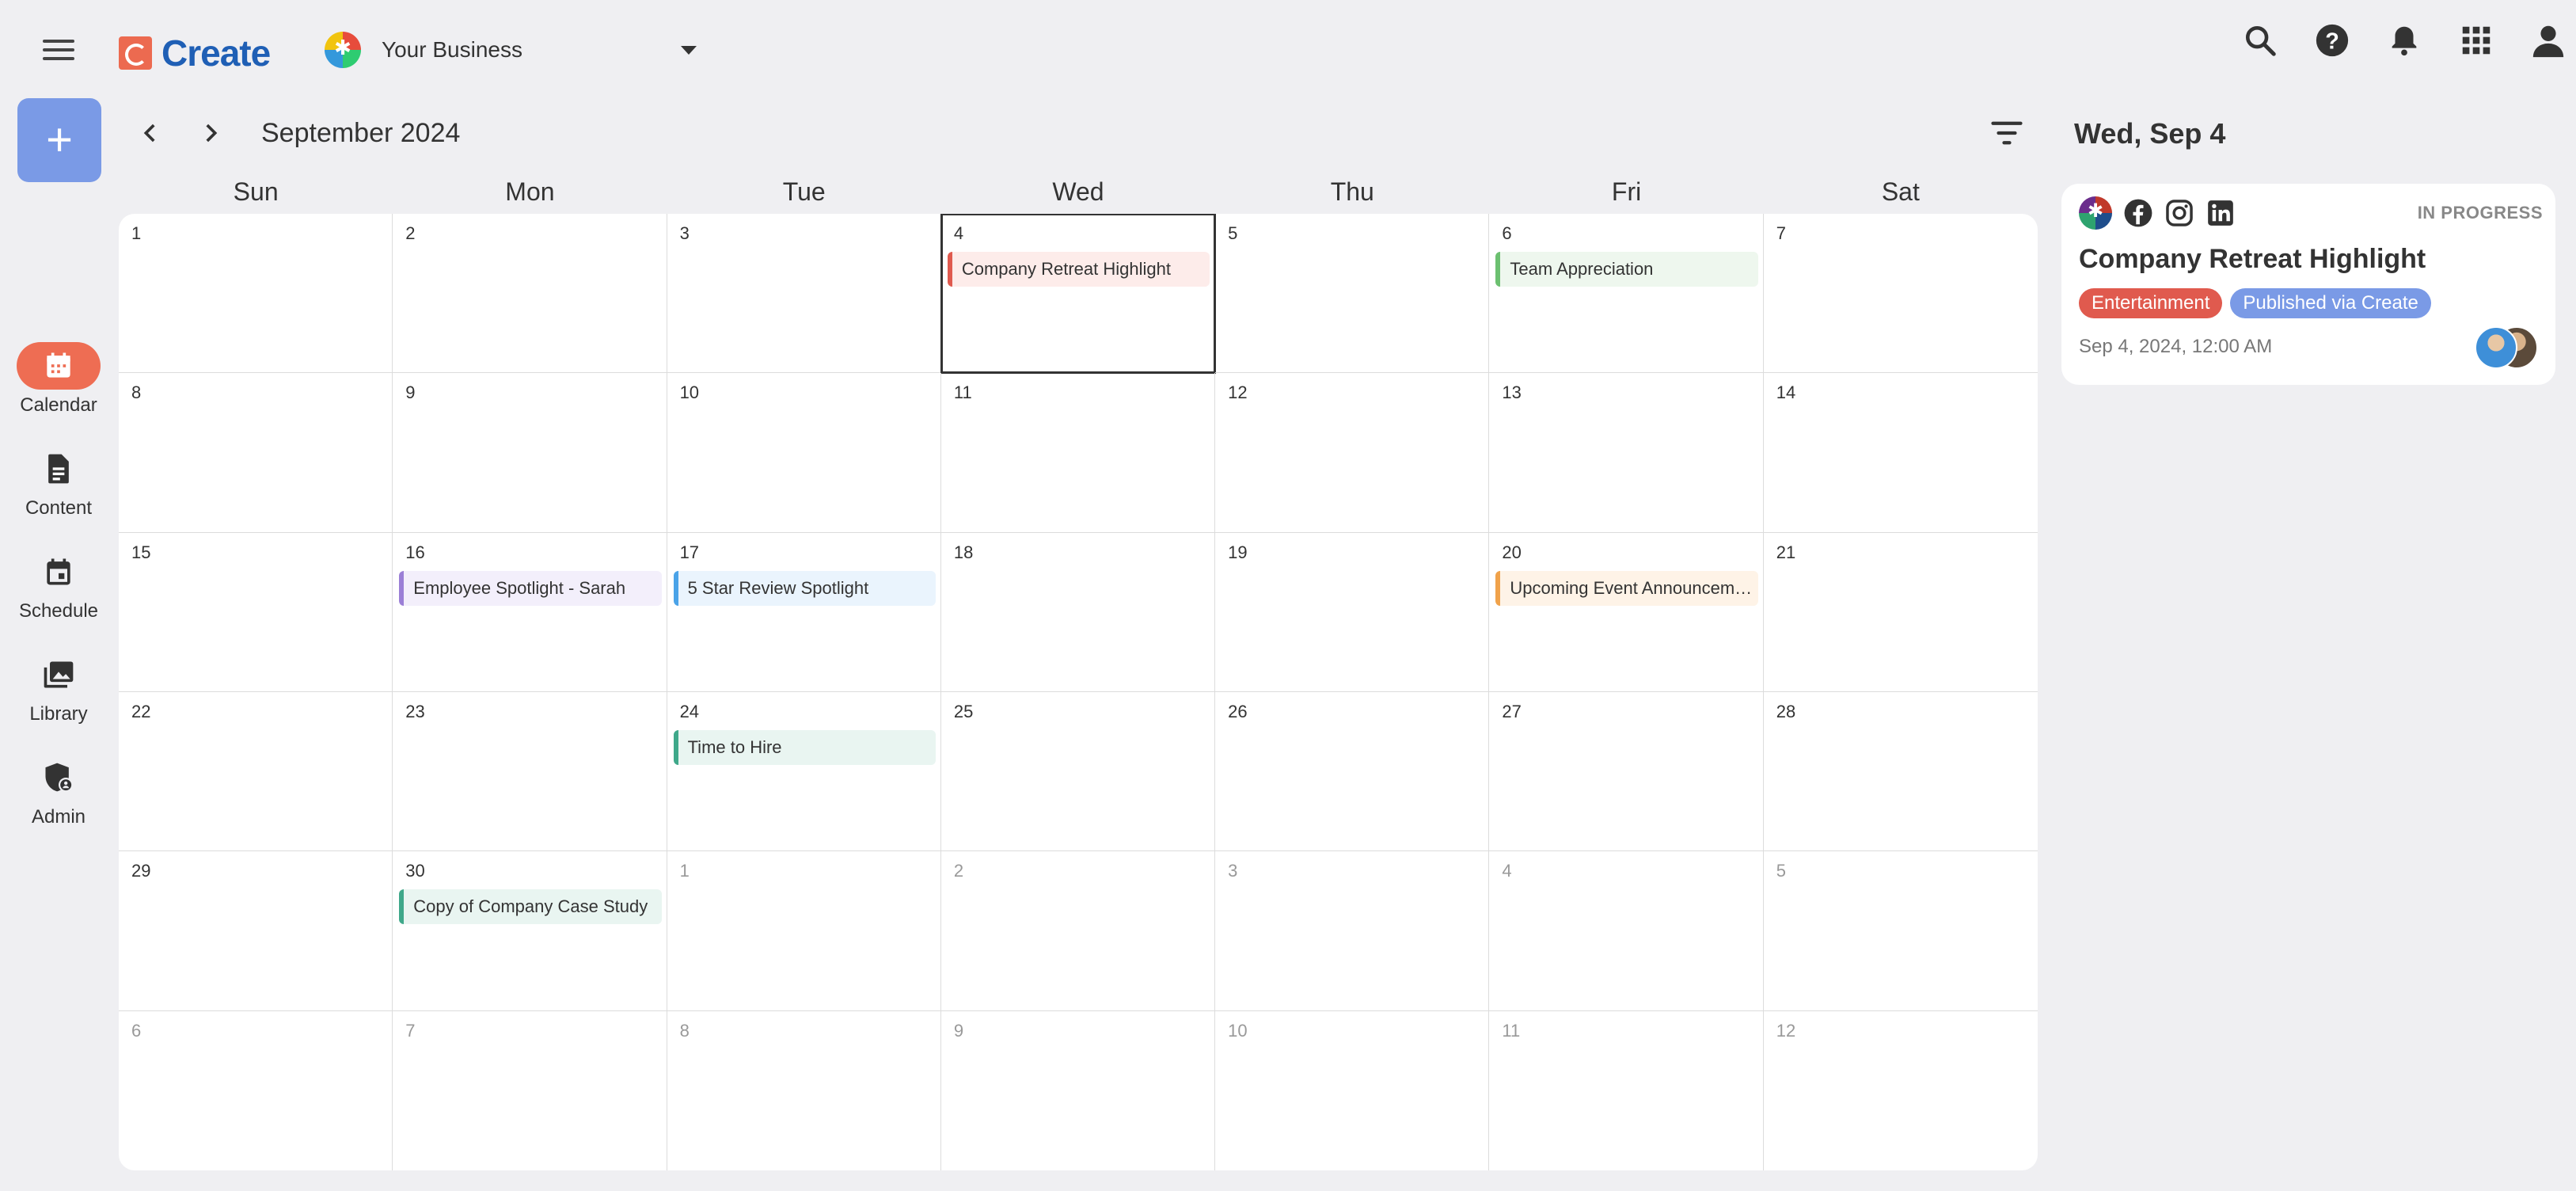 This screenshot has width=2576, height=1191. What do you see at coordinates (58, 482) in the screenshot?
I see `nav-content: Content` at bounding box center [58, 482].